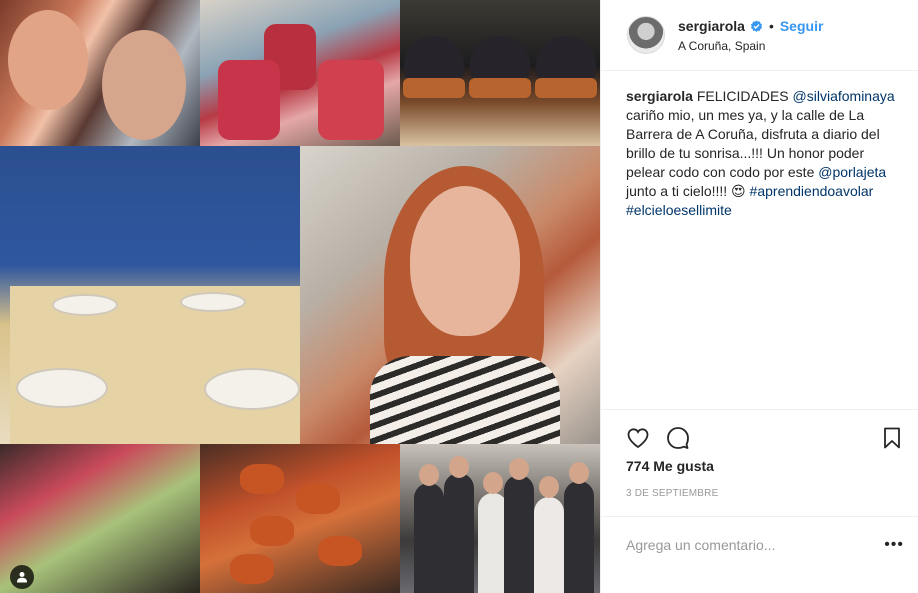  What do you see at coordinates (759, 455) in the screenshot?
I see `post-actions: 774 Me gusta 3 DE SEPTIEMBRE` at bounding box center [759, 455].